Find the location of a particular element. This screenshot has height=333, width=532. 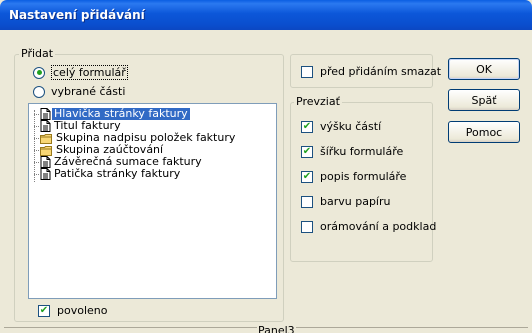

radio-selected-parts-label: vybrané části is located at coordinates (88, 91).